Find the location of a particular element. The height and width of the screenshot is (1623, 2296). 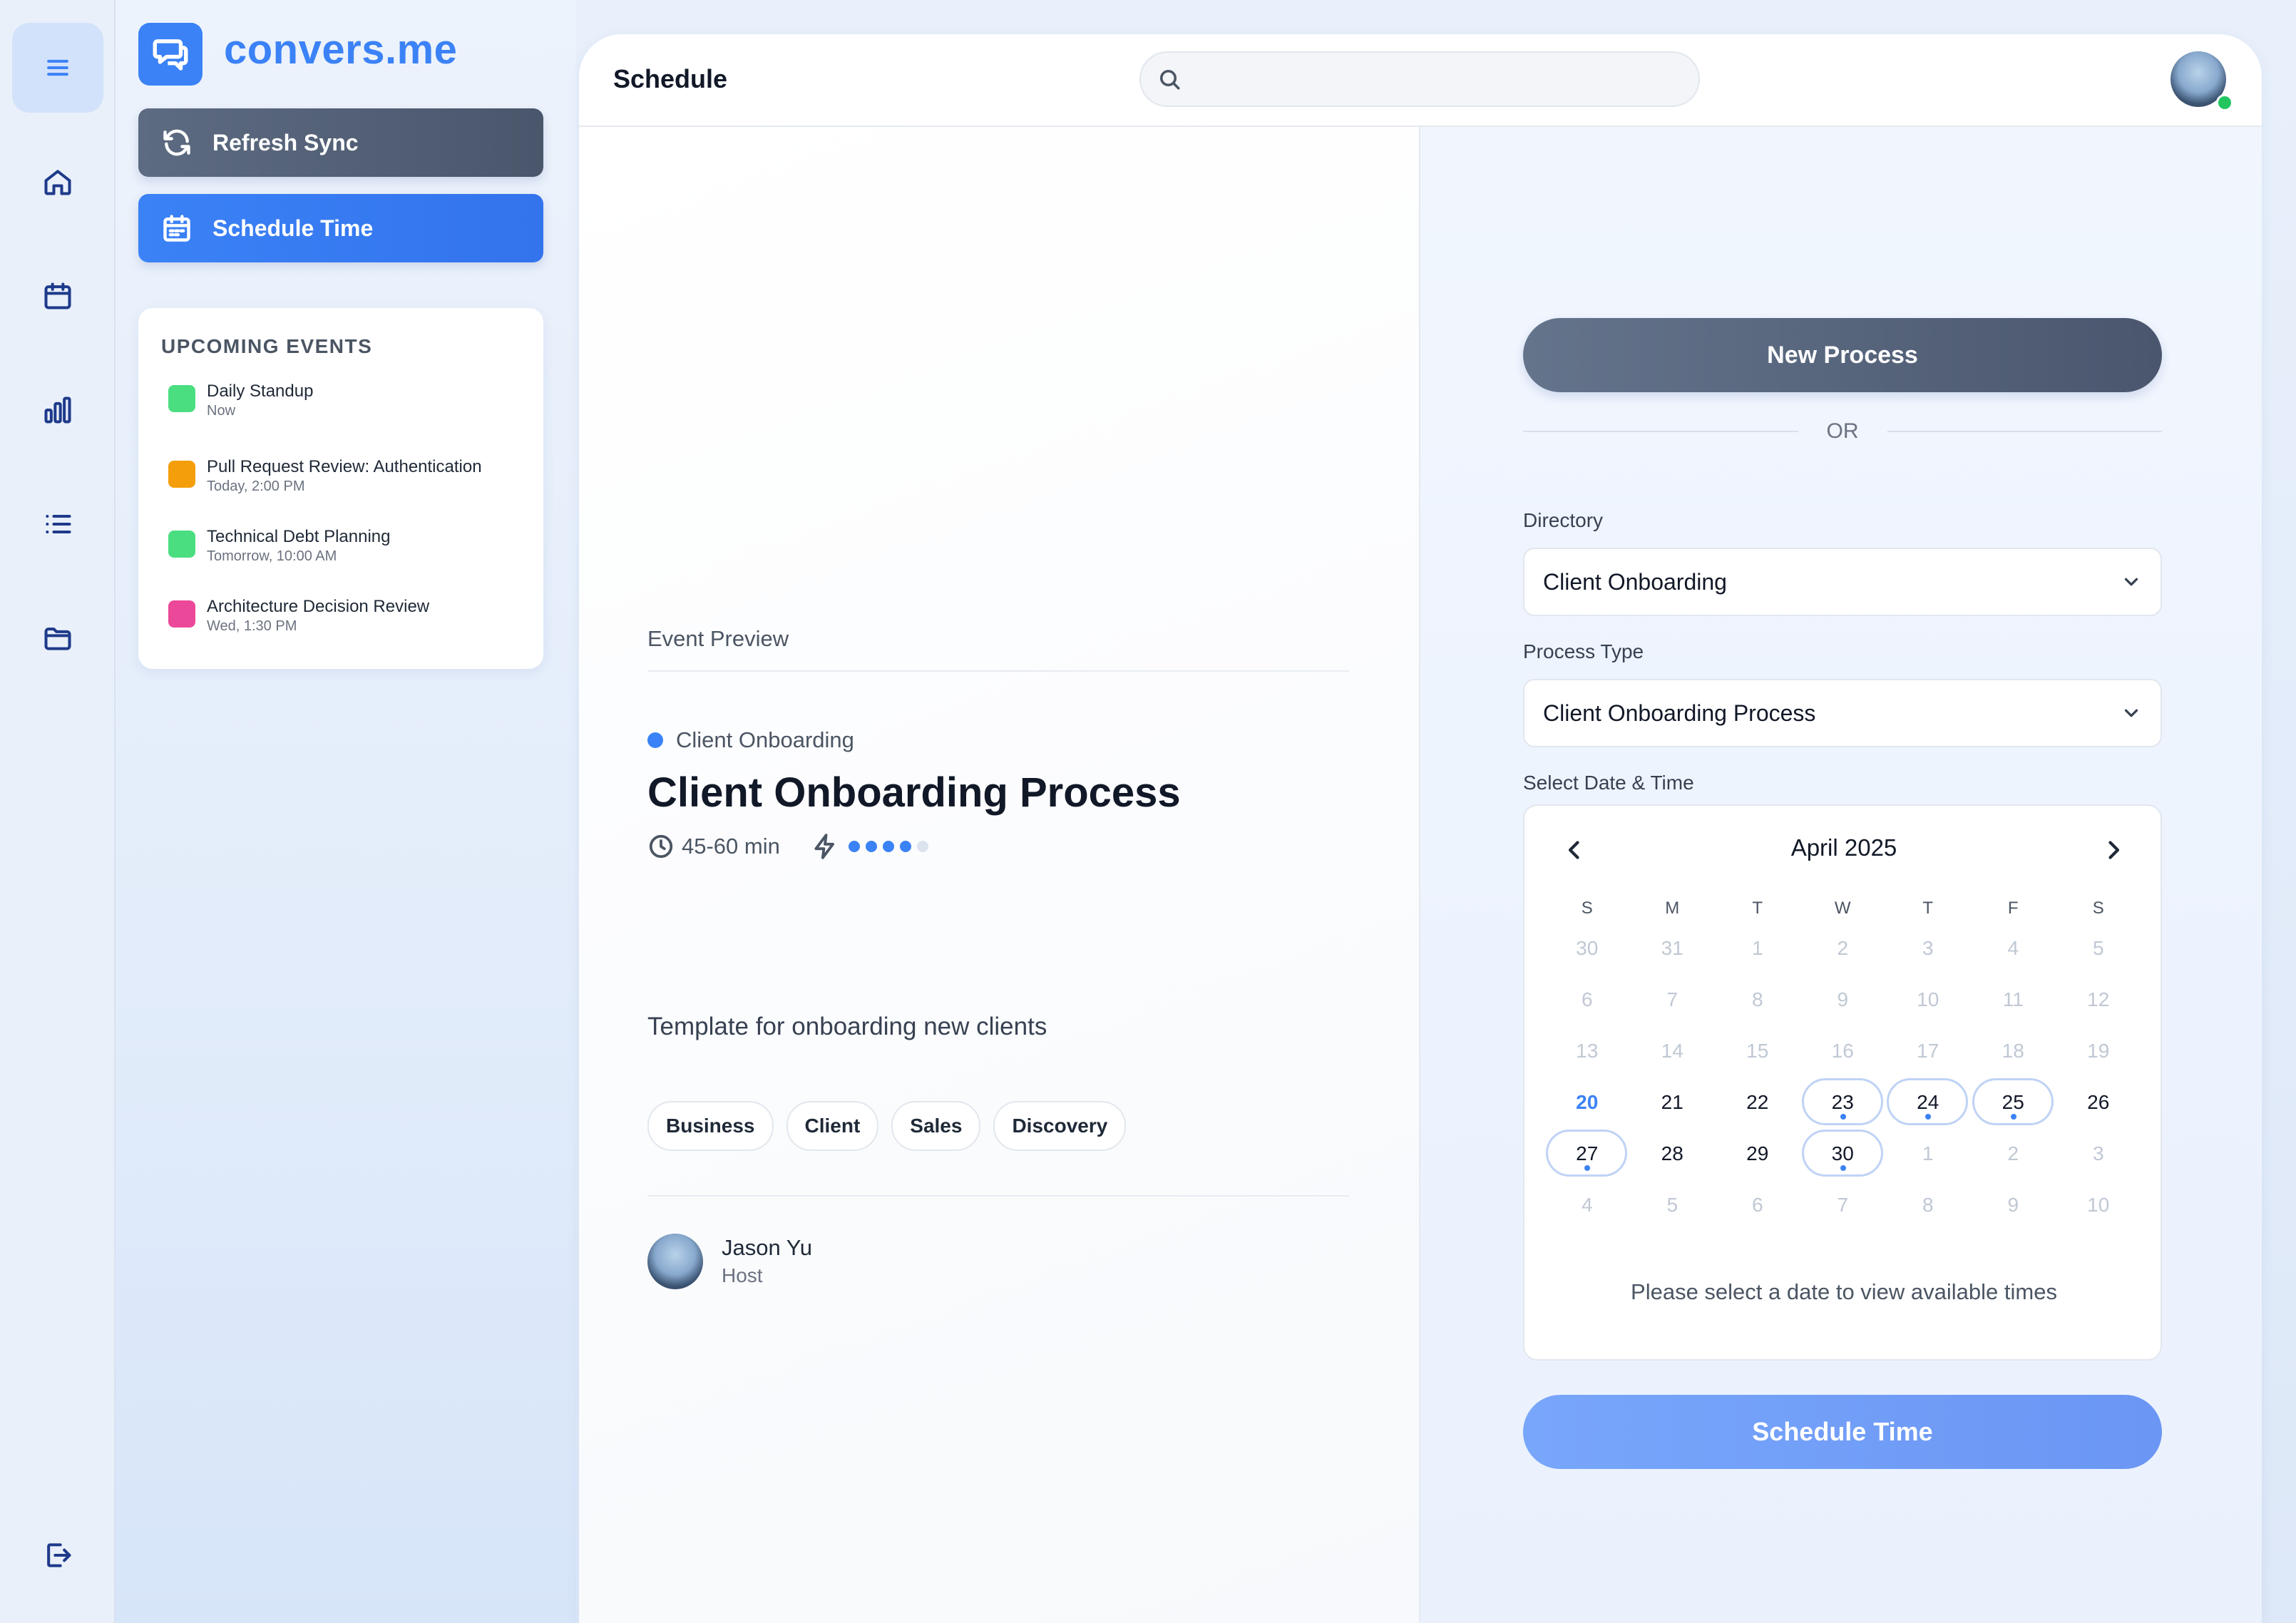

schedule-time-label: Schedule Time is located at coordinates (293, 228).